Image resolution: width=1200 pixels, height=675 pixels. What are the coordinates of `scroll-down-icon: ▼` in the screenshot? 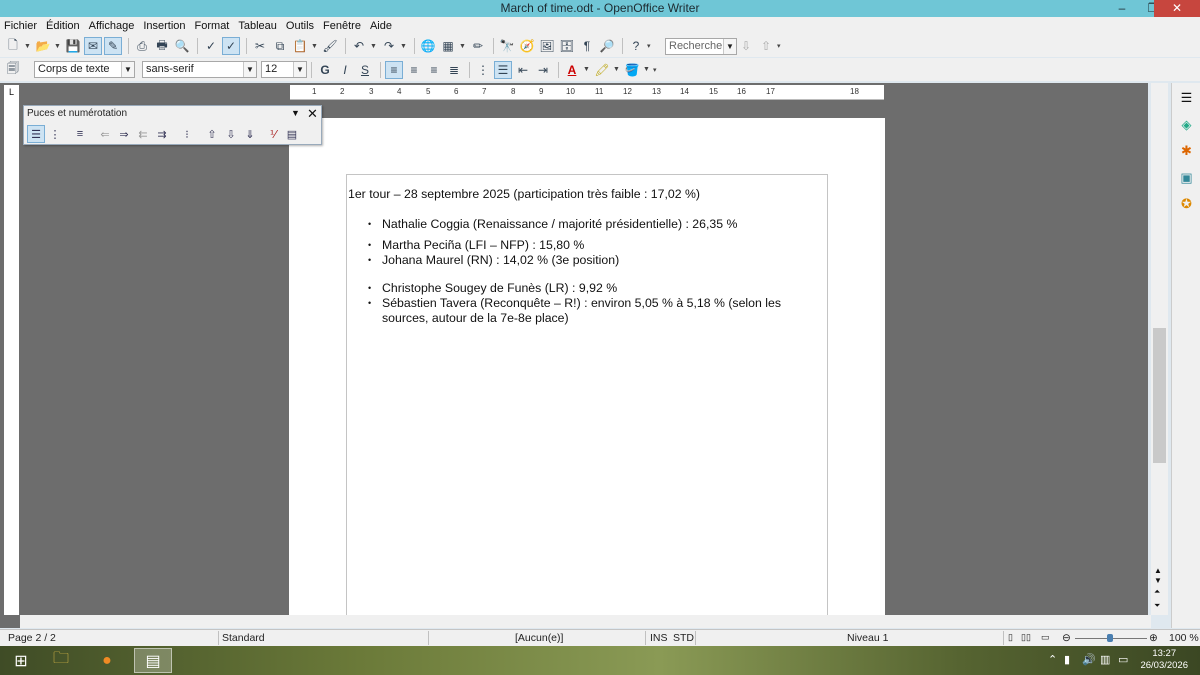 It's located at (1158, 580).